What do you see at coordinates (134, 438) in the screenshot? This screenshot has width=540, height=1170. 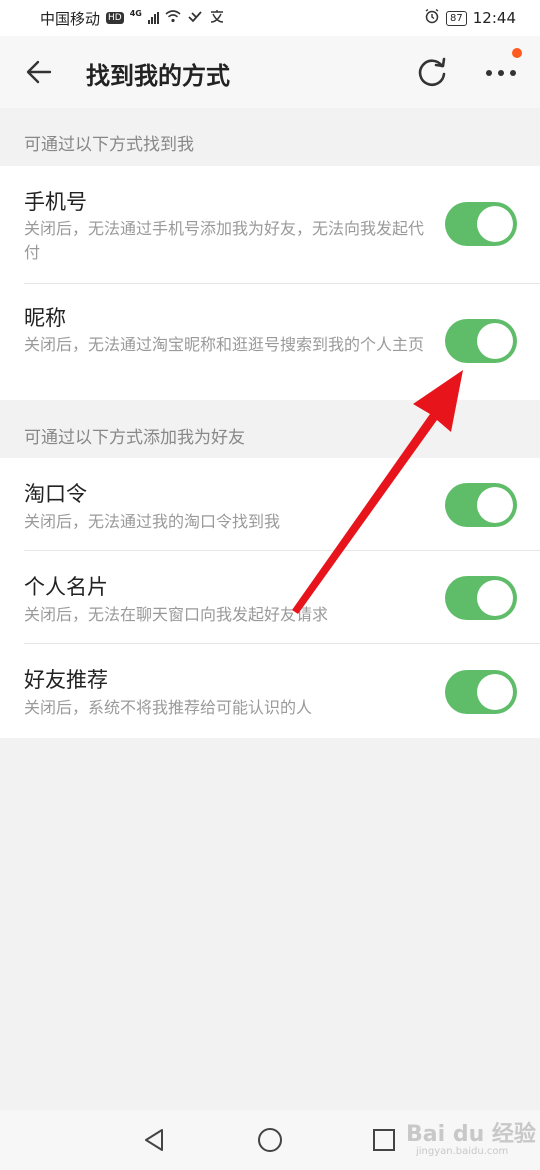 I see `section-header-add-friend: 可通过以下方式添加我为好友` at bounding box center [134, 438].